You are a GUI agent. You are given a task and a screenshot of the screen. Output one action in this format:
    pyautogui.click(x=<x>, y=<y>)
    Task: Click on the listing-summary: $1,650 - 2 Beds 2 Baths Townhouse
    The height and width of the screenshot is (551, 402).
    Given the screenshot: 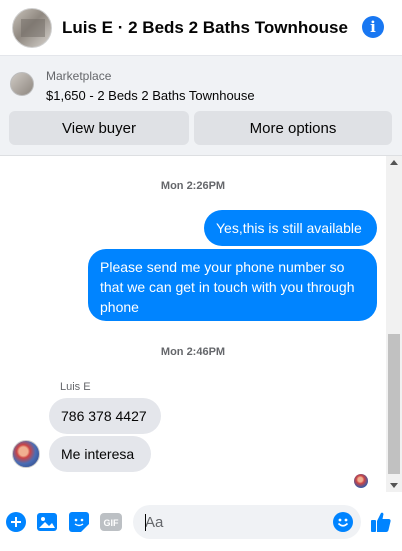 What is the action you would take?
    pyautogui.click(x=150, y=95)
    